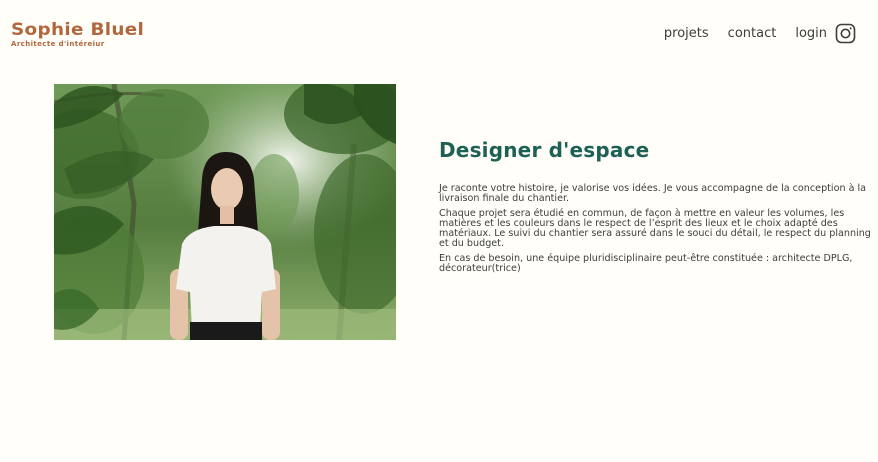 This screenshot has height=462, width=878. Describe the element at coordinates (544, 150) in the screenshot. I see `introduction-title: Designer d'espace` at that location.